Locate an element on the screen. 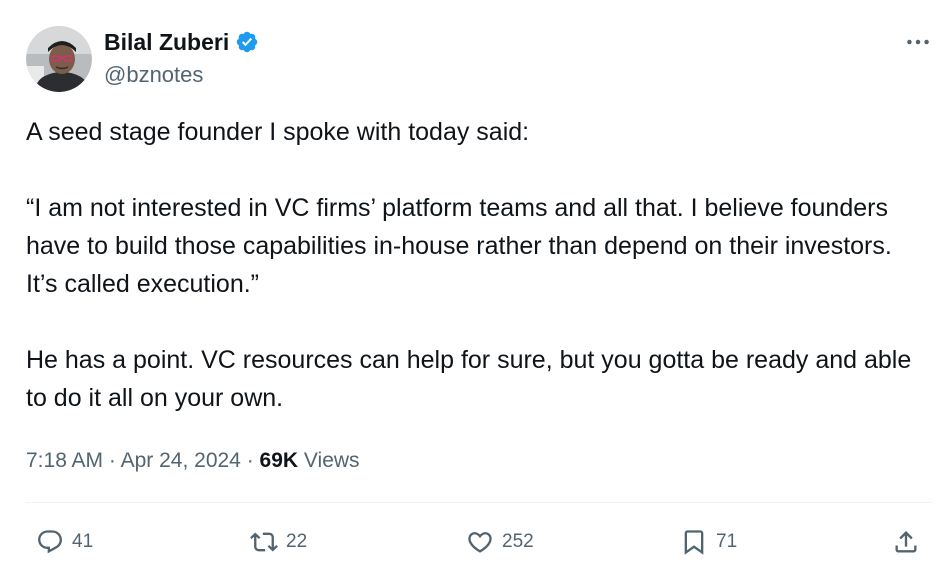  bookmark-count: 71 is located at coordinates (727, 541).